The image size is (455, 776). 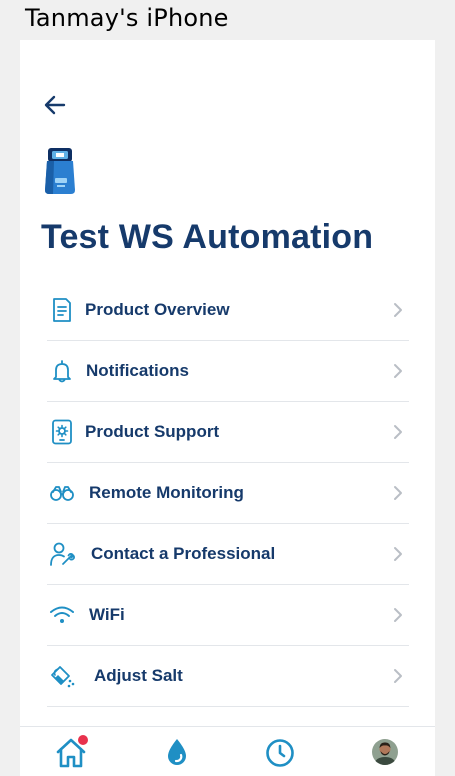 I want to click on menu-item-adjust-salt: Adjust Salt, so click(x=228, y=676).